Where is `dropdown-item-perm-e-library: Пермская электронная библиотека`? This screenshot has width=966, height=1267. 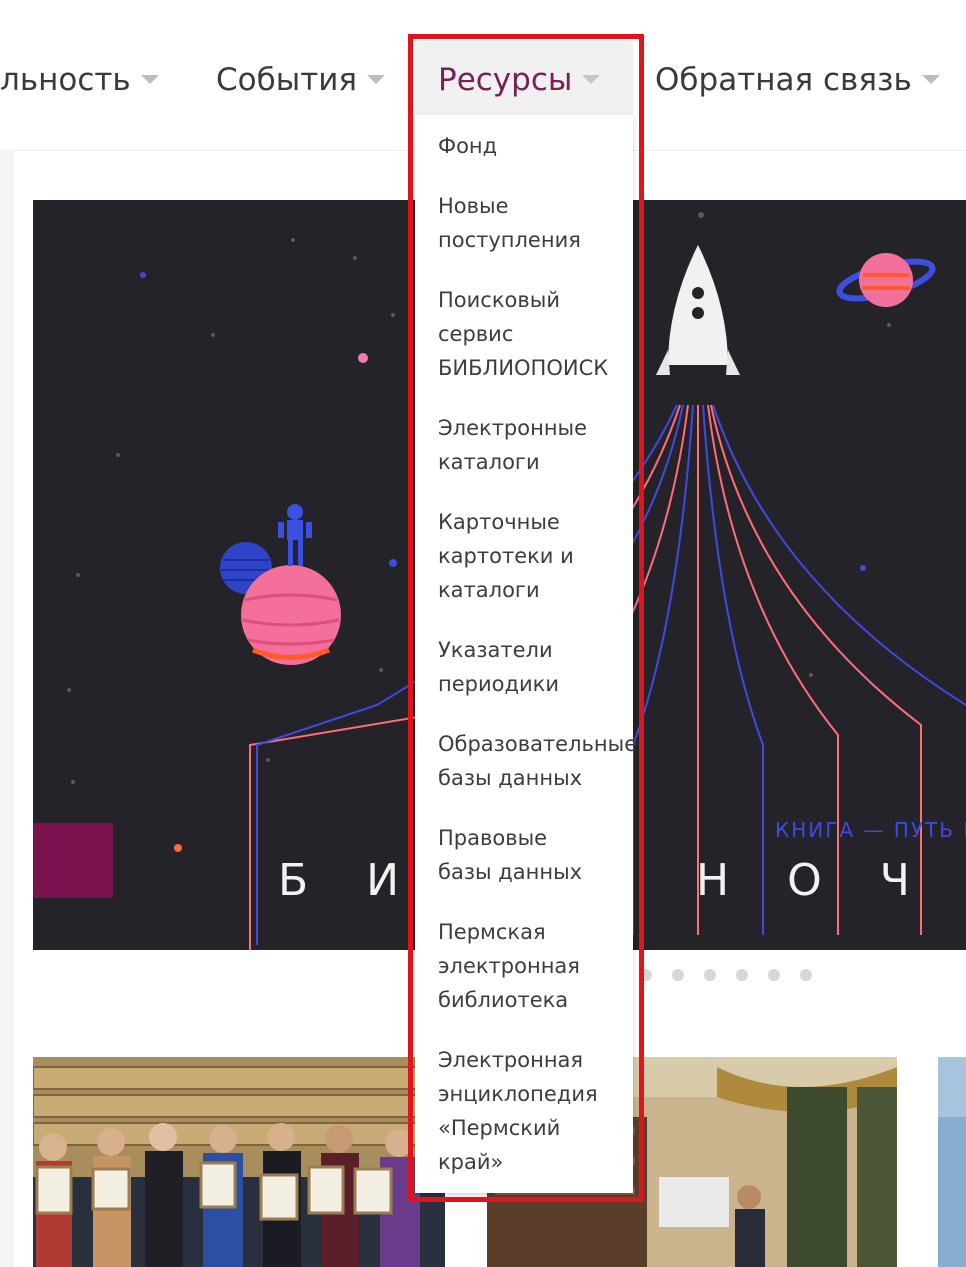 dropdown-item-perm-e-library: Пермская электронная библиотека is located at coordinates (535, 966).